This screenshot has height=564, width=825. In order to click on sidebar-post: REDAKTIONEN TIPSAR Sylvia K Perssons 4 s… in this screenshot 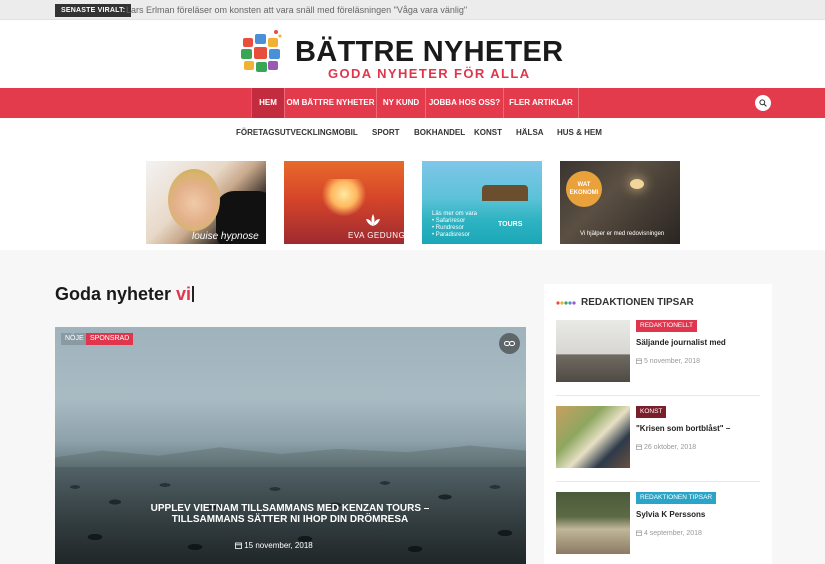, I will do `click(658, 524)`.